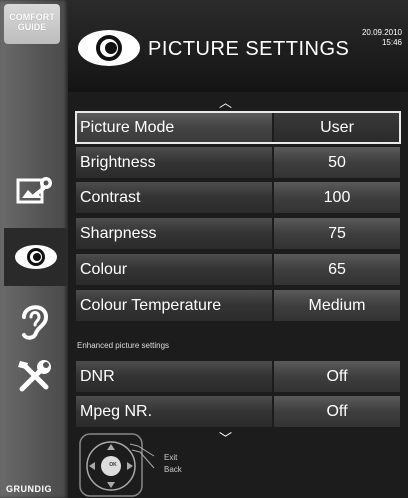  What do you see at coordinates (337, 233) in the screenshot?
I see `menu-row-value: 75` at bounding box center [337, 233].